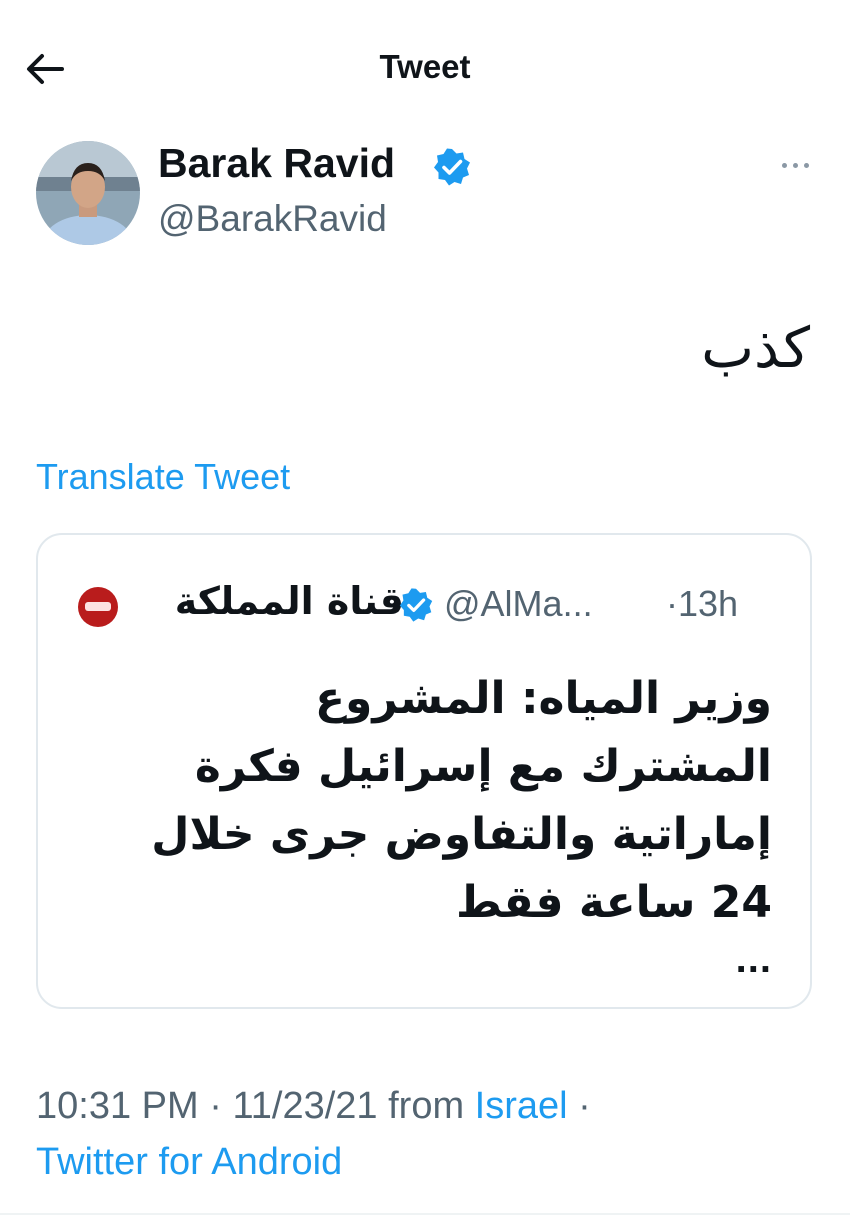 This screenshot has width=850, height=1225. Describe the element at coordinates (272, 219) in the screenshot. I see `author-handle: @BarakRavid` at that location.